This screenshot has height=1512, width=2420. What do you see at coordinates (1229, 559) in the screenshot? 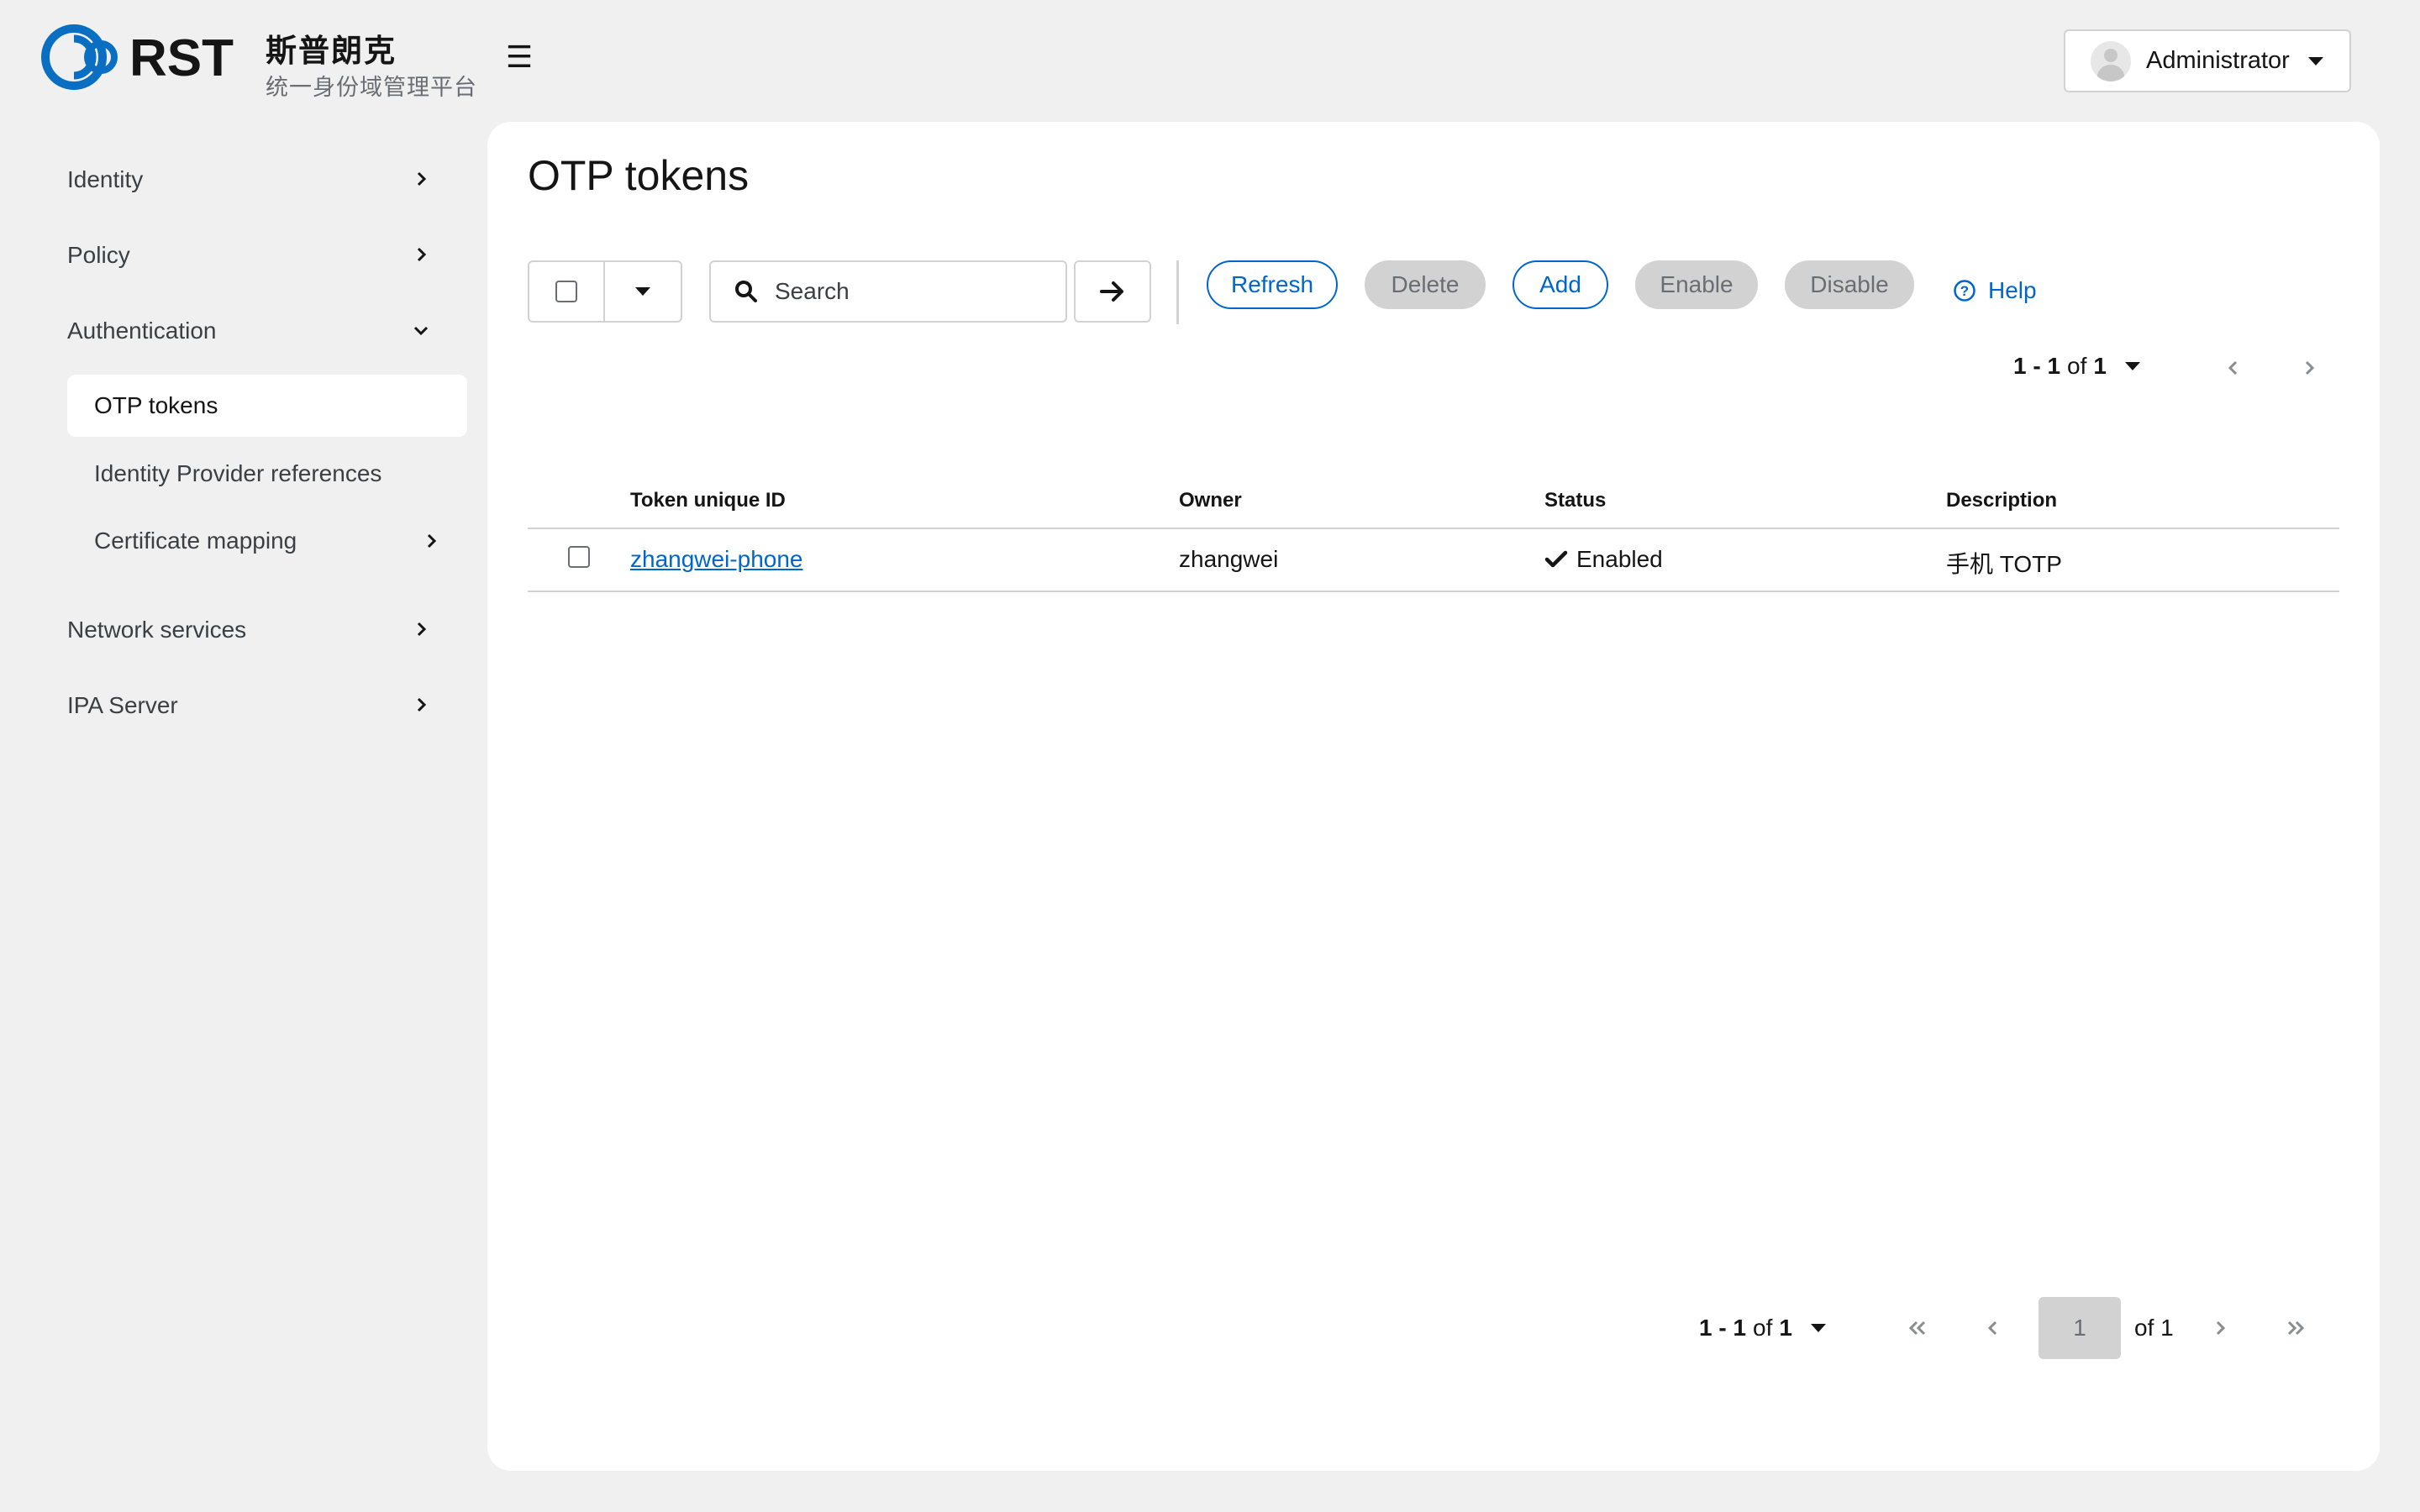
I see `token-owner: zhangwei` at bounding box center [1229, 559].